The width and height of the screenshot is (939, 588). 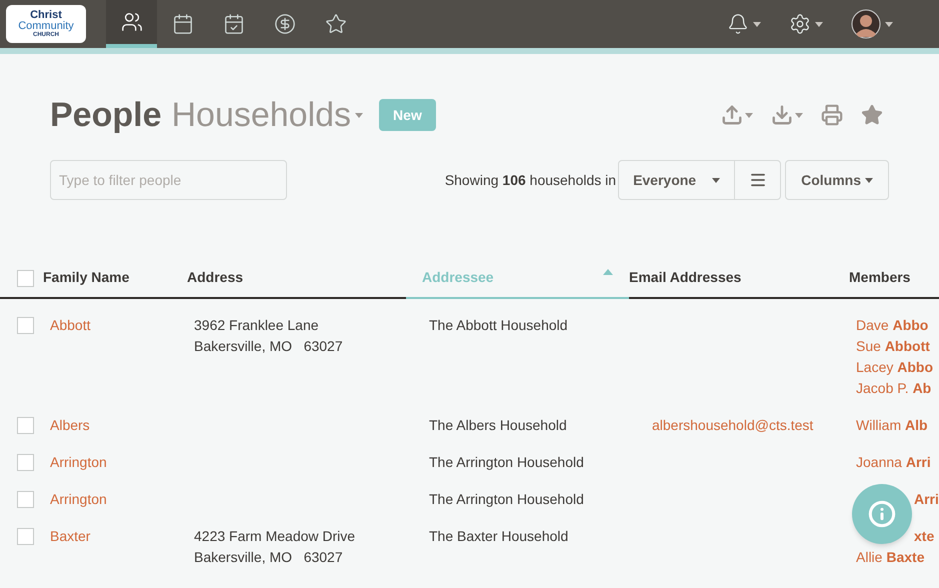 I want to click on column-header: Addressee, so click(x=517, y=283).